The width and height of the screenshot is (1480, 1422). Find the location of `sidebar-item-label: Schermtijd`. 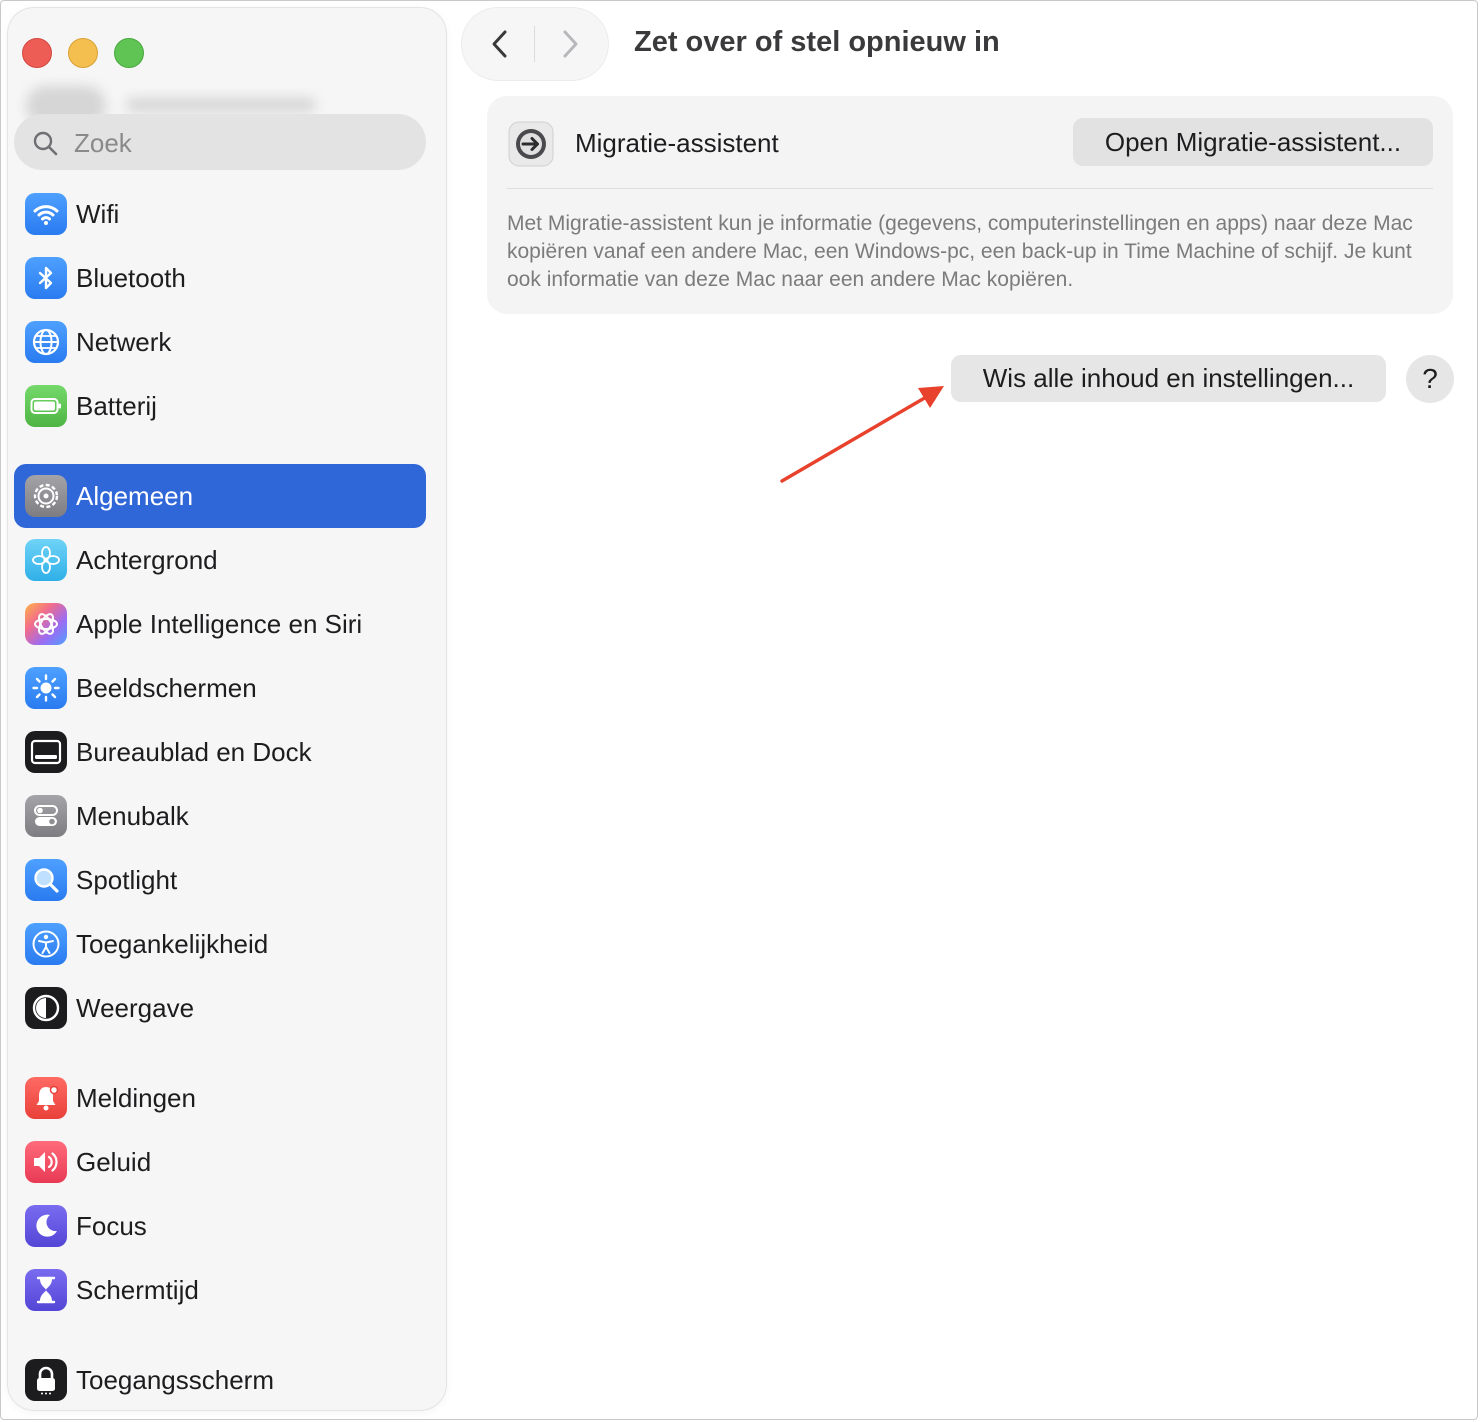

sidebar-item-label: Schermtijd is located at coordinates (137, 1290).